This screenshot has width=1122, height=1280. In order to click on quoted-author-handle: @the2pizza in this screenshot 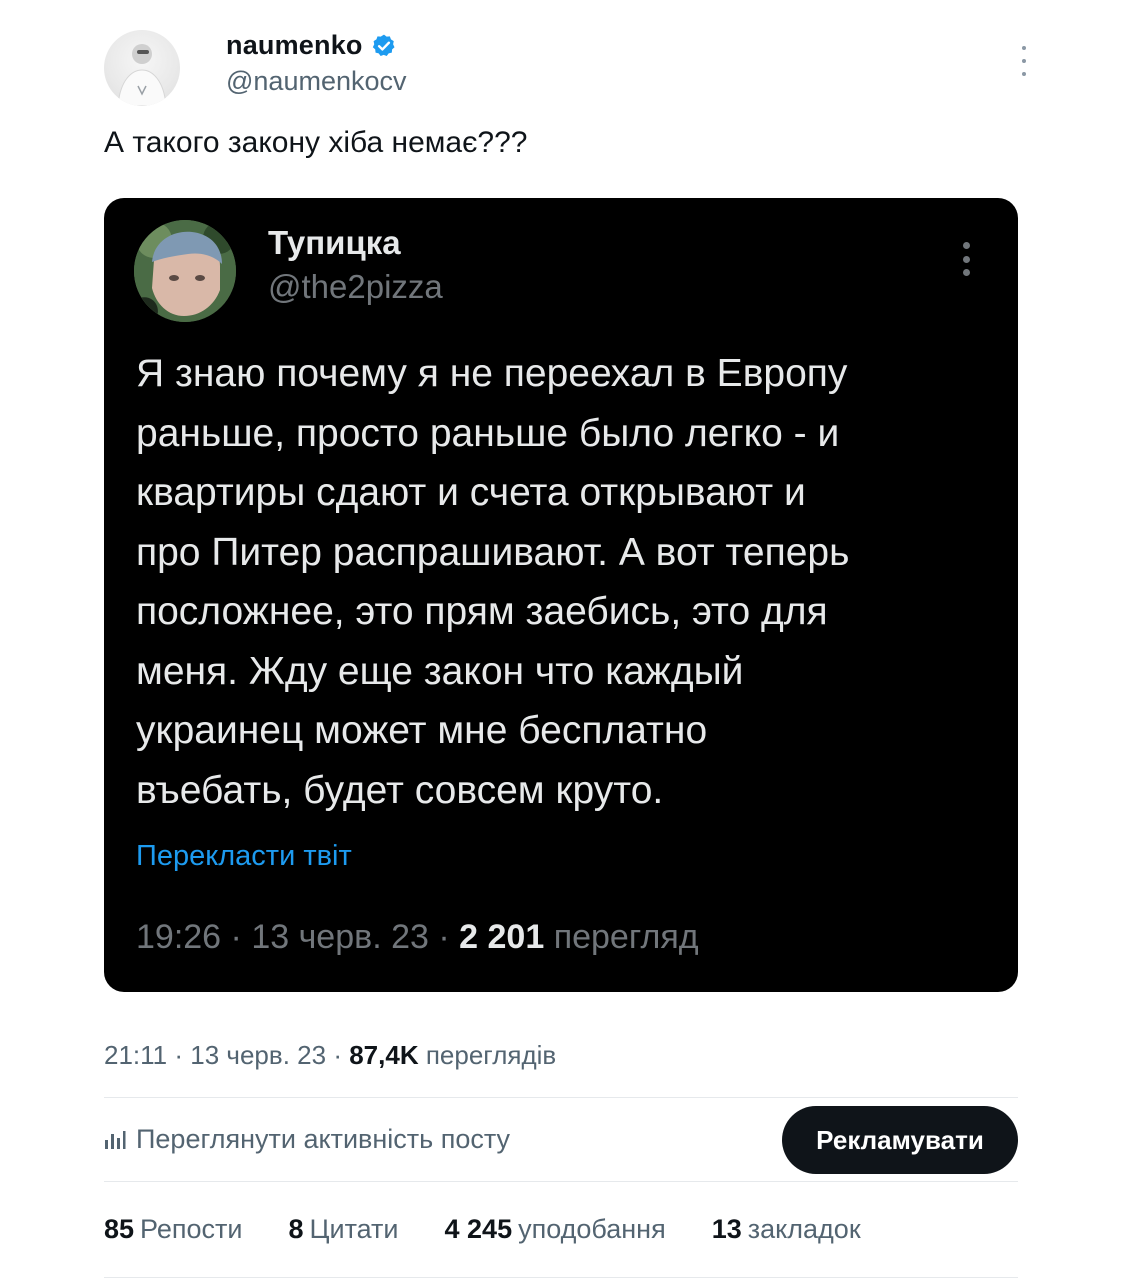, I will do `click(355, 287)`.